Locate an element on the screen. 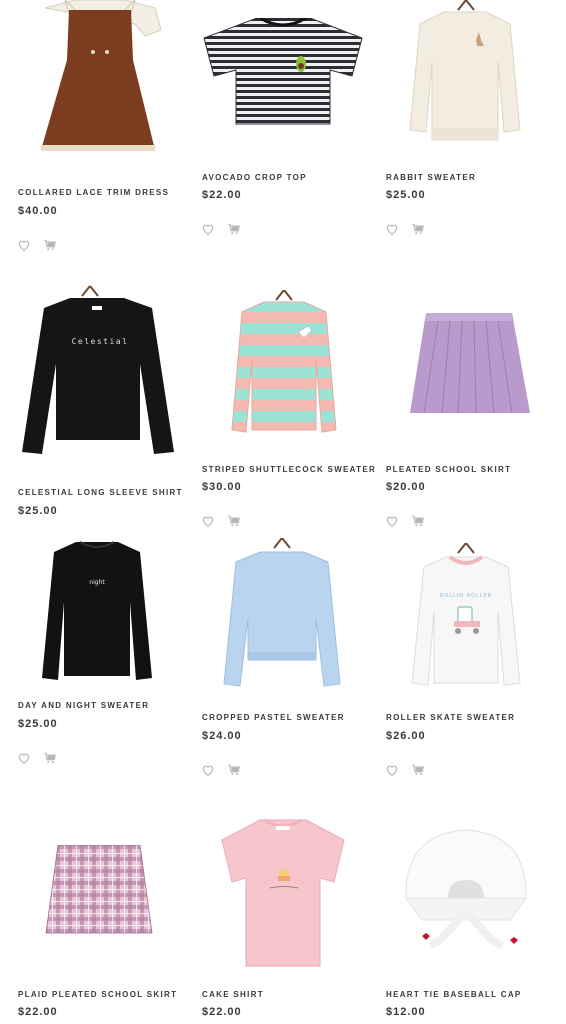  product-name: CROPPED PASTEL SWEATER is located at coordinates (273, 717).